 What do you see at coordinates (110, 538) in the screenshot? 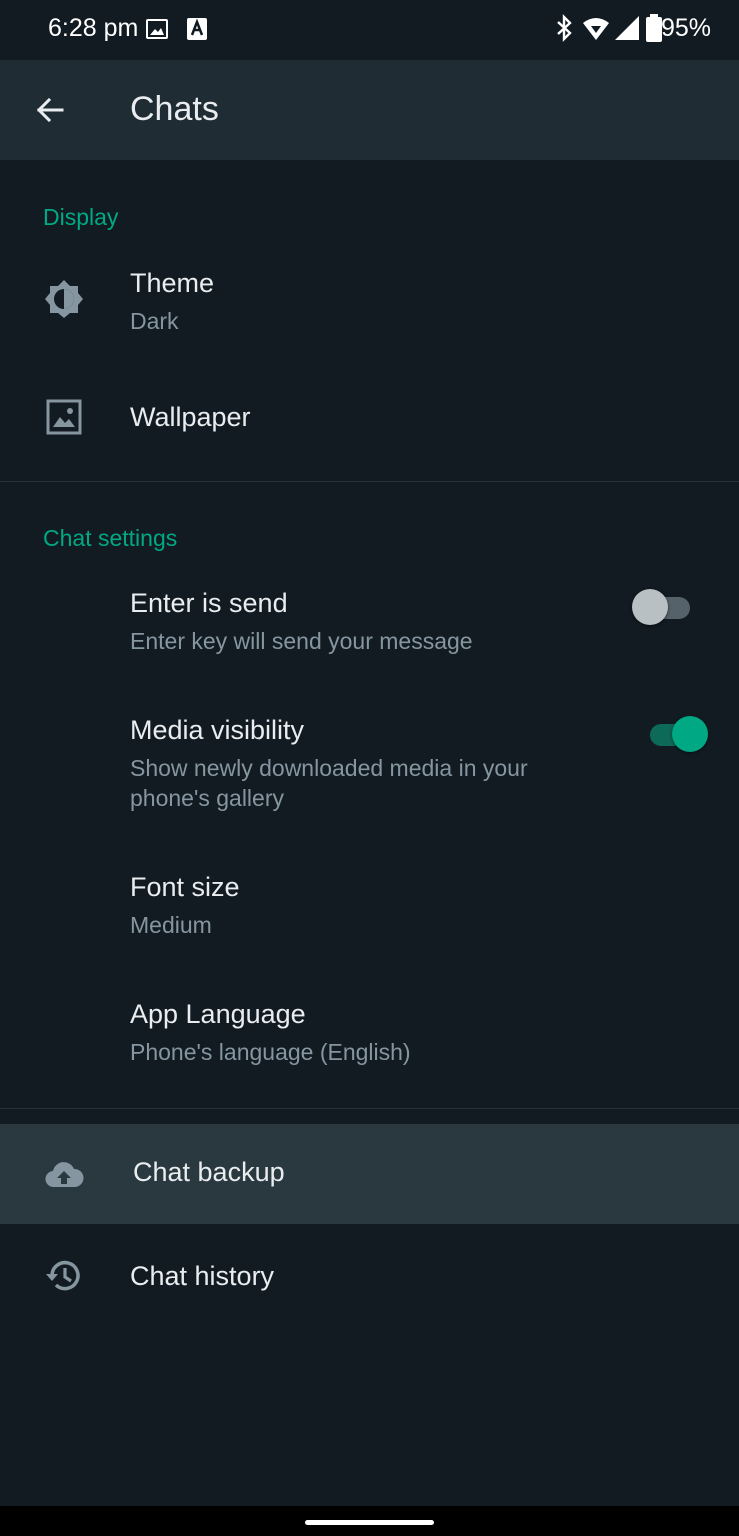
I see `section-header-chat-settings: Chat settings` at bounding box center [110, 538].